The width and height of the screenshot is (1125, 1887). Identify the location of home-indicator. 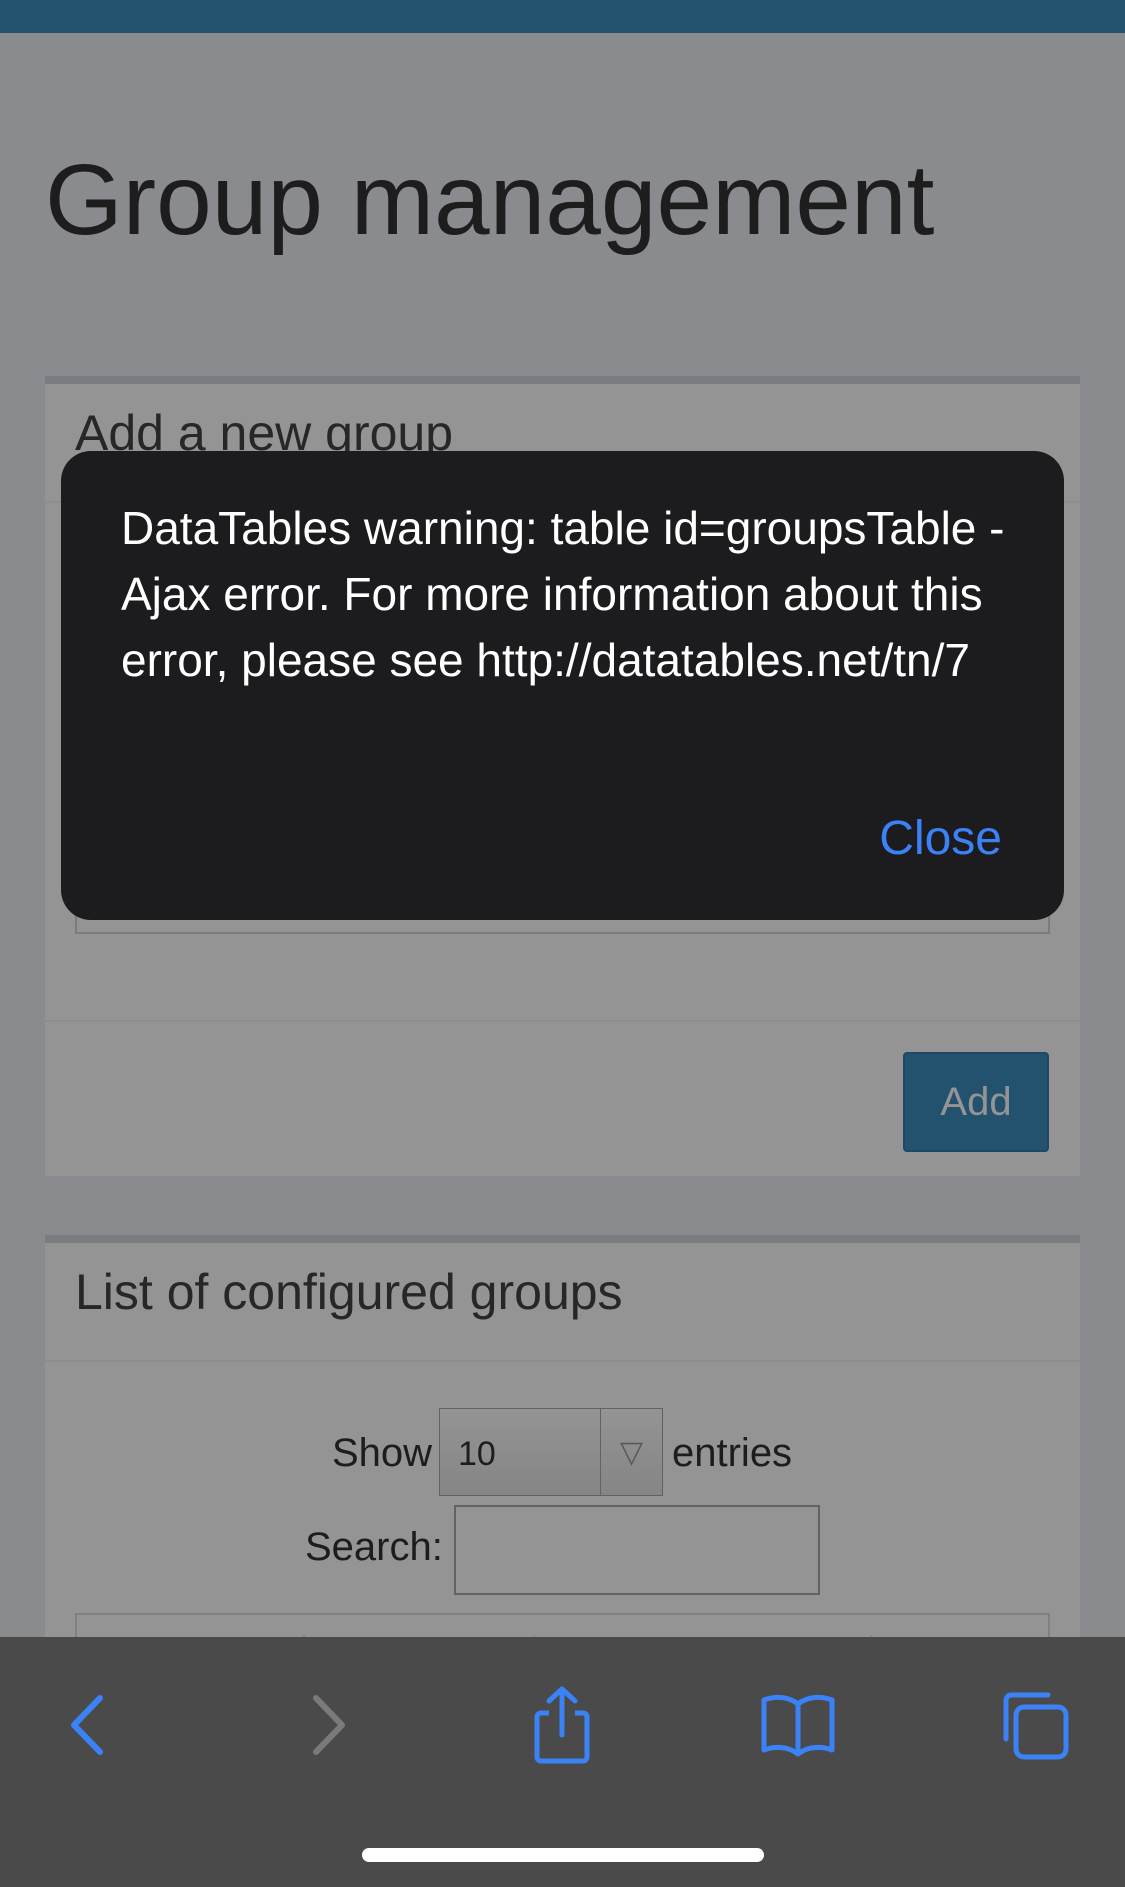
(563, 1855).